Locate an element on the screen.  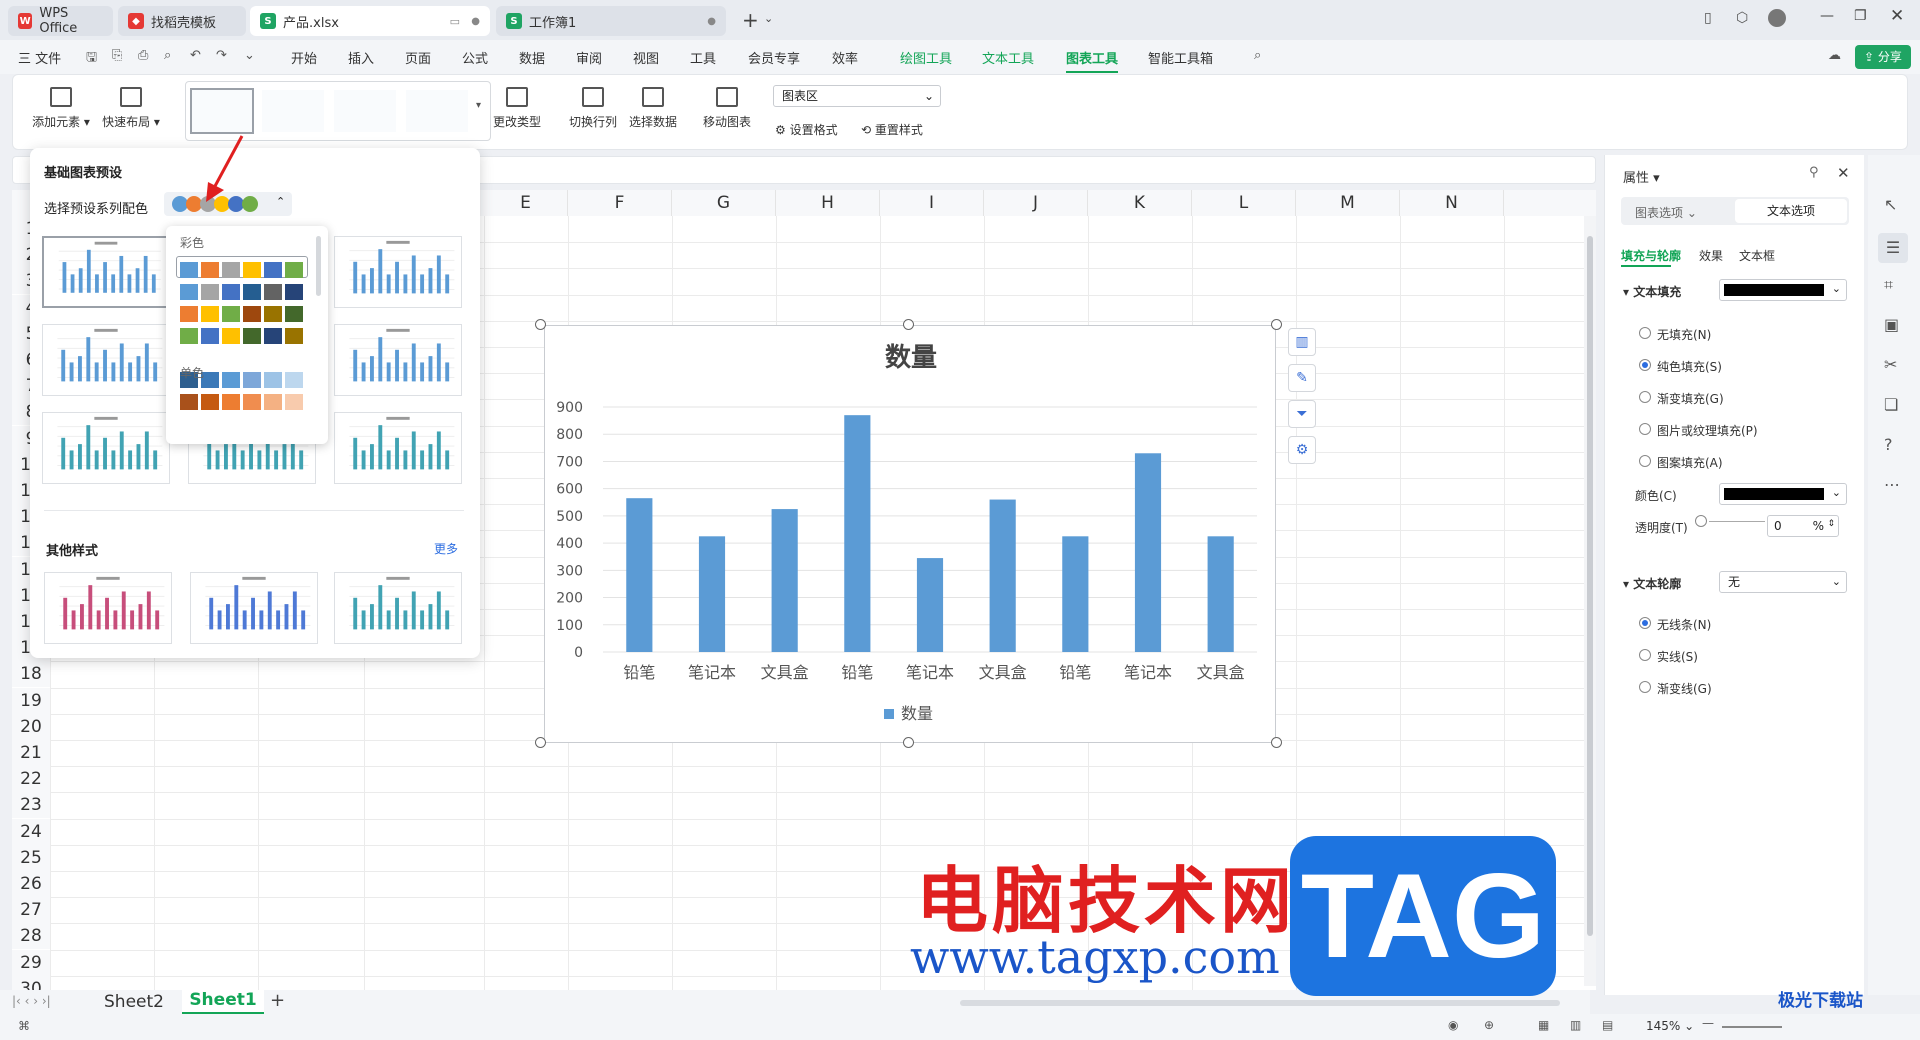
menu-tools: 工具 is located at coordinates (703, 57).